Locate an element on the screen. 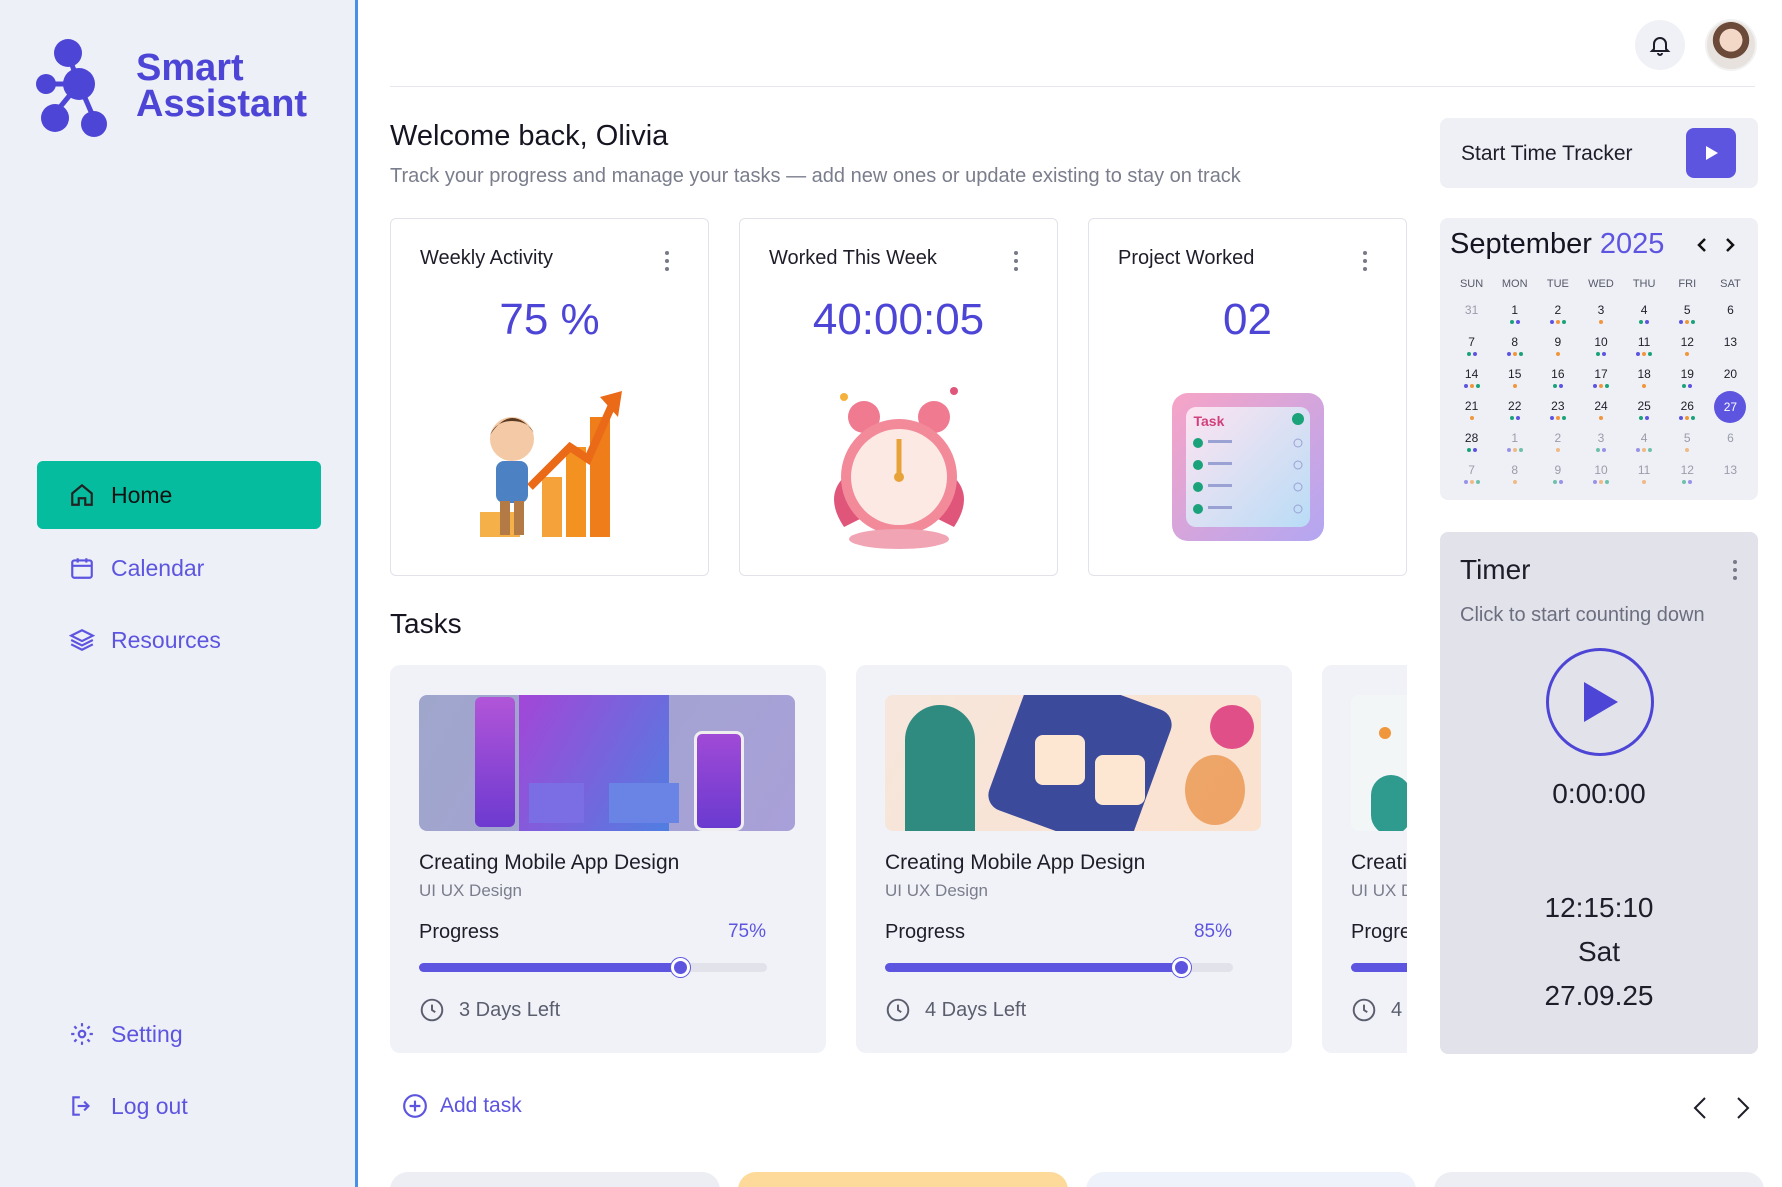 Image resolution: width=1782 pixels, height=1187 pixels. sidebar-item-home: Home is located at coordinates (179, 495).